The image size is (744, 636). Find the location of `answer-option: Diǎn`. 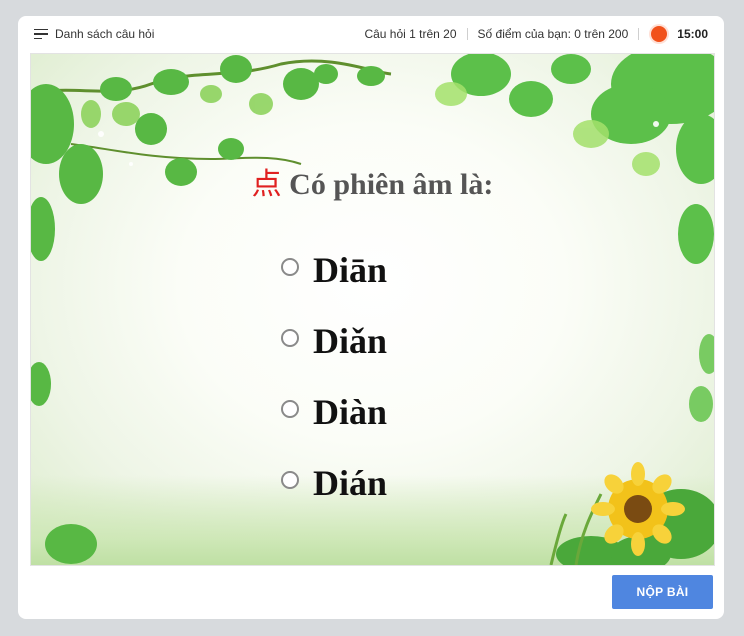

answer-option: Diǎn is located at coordinates (334, 340).